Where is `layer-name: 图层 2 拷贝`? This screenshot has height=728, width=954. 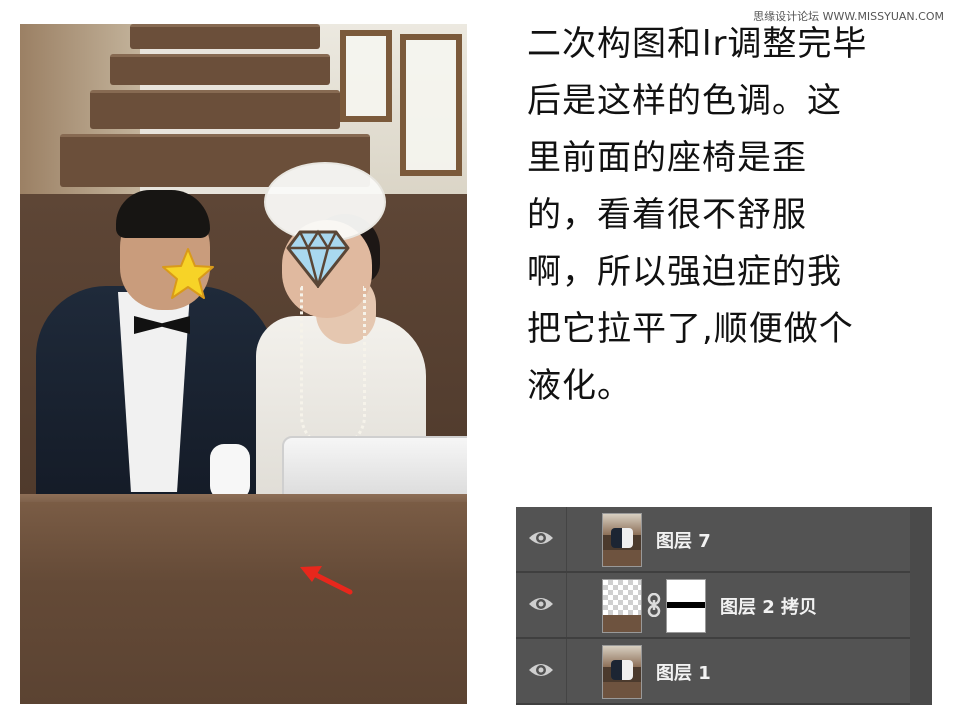 layer-name: 图层 2 拷贝 is located at coordinates (768, 606).